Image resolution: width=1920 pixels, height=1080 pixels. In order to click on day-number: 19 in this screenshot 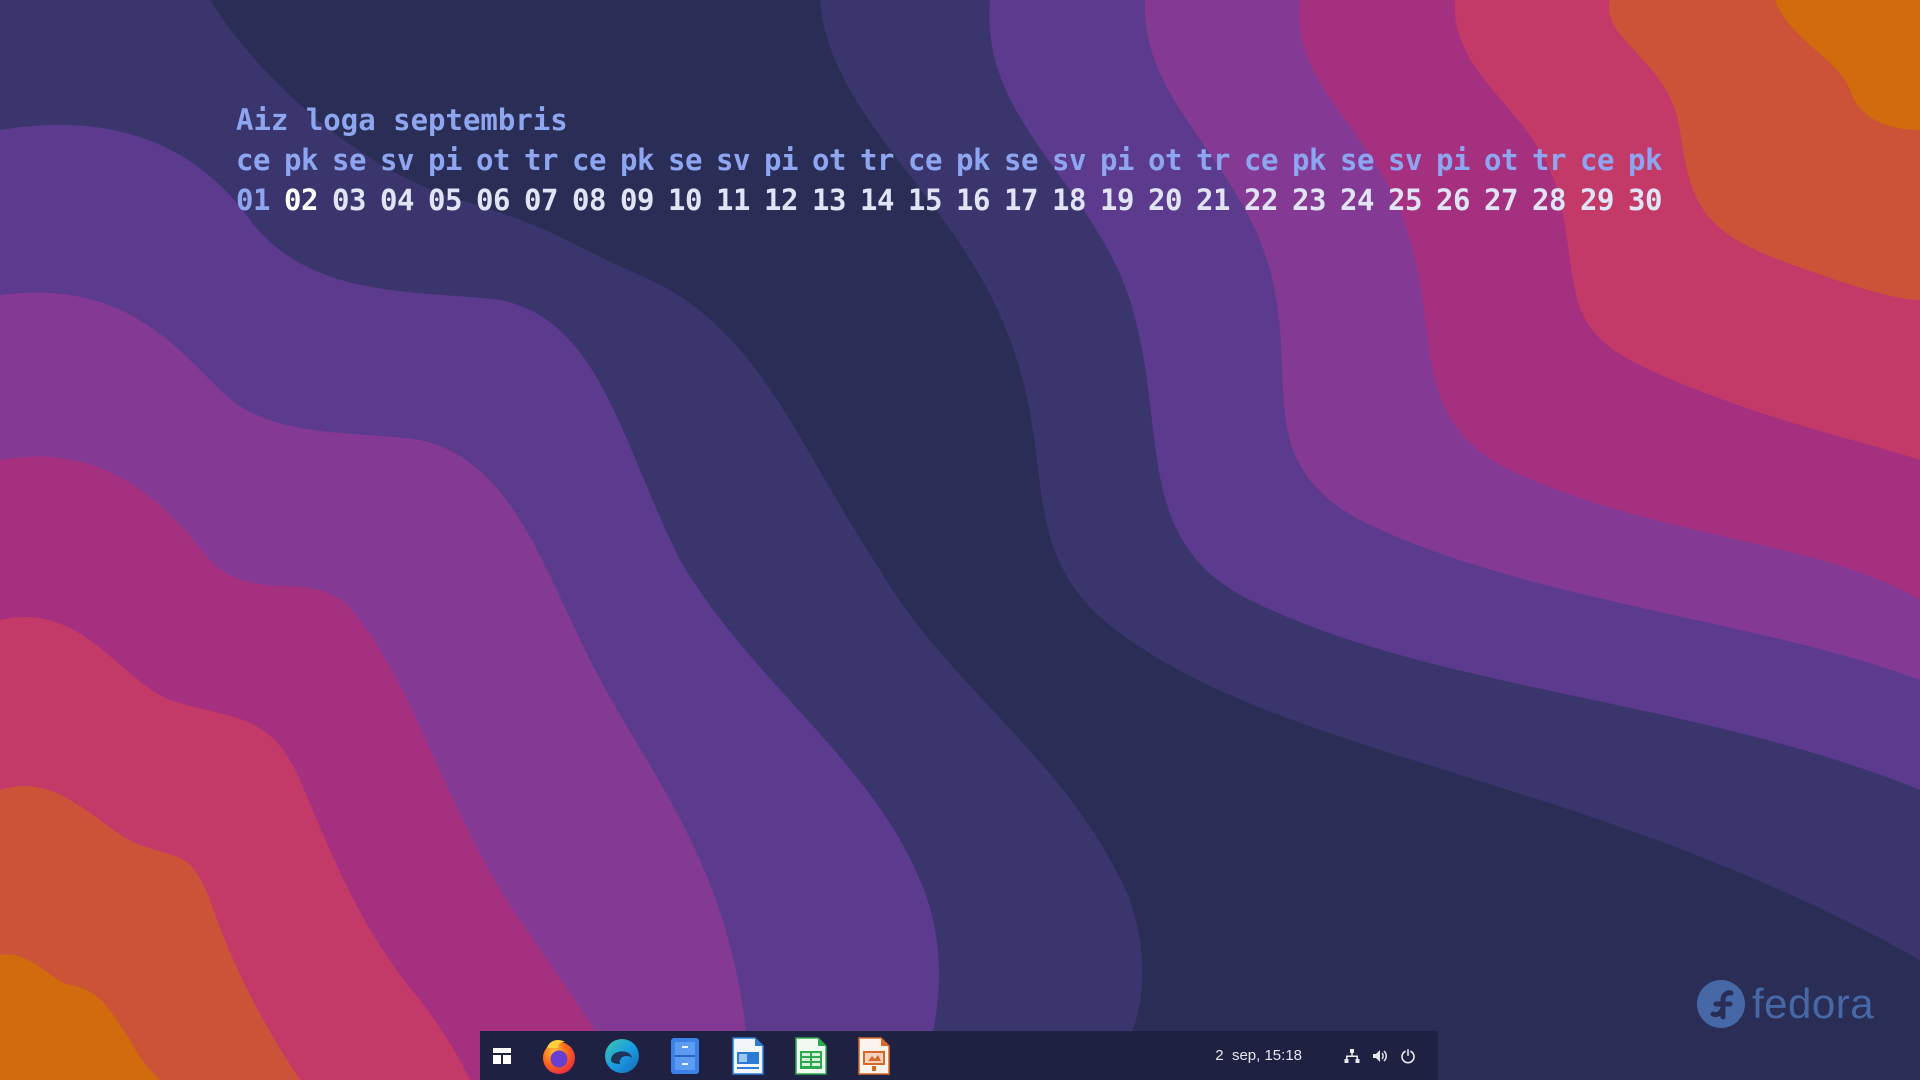, I will do `click(1117, 200)`.